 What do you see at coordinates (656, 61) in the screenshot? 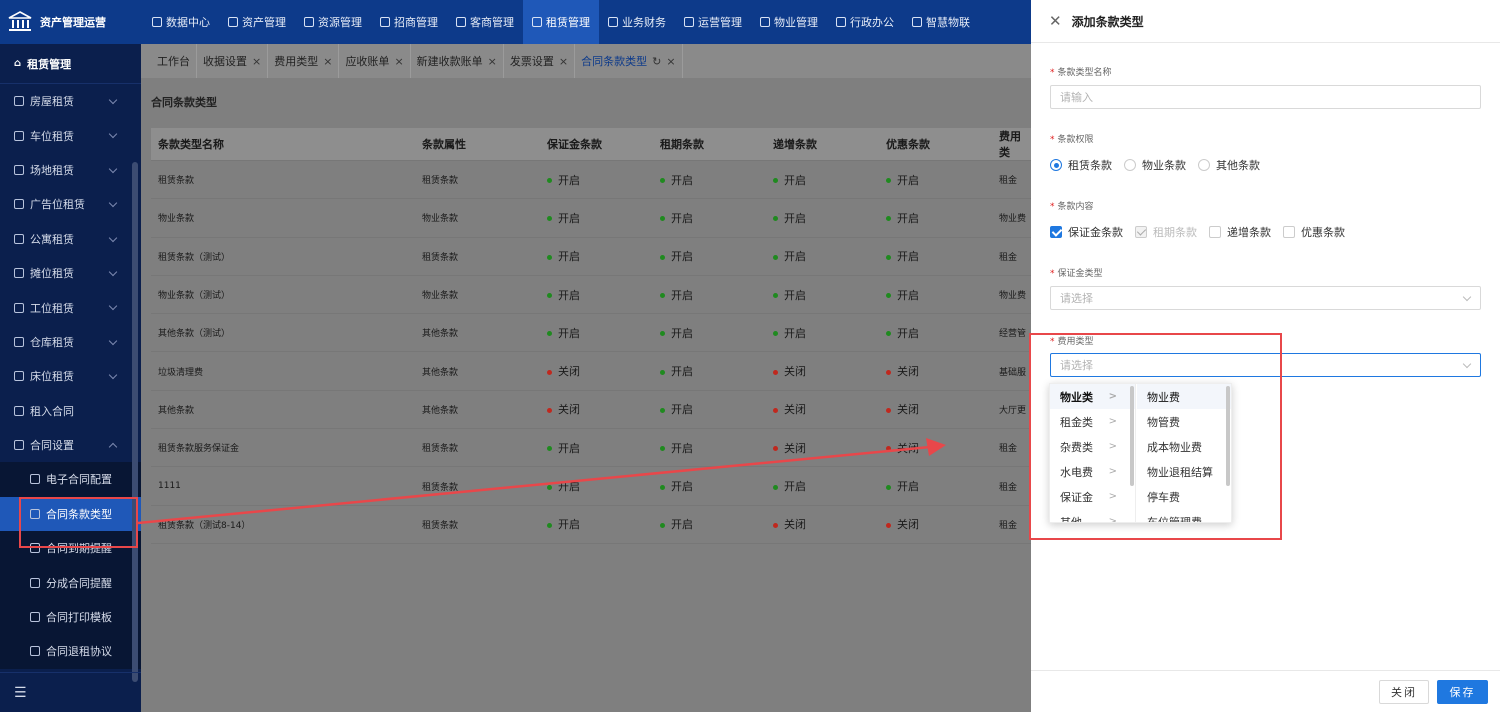
I see `refresh-icon: ↻` at bounding box center [656, 61].